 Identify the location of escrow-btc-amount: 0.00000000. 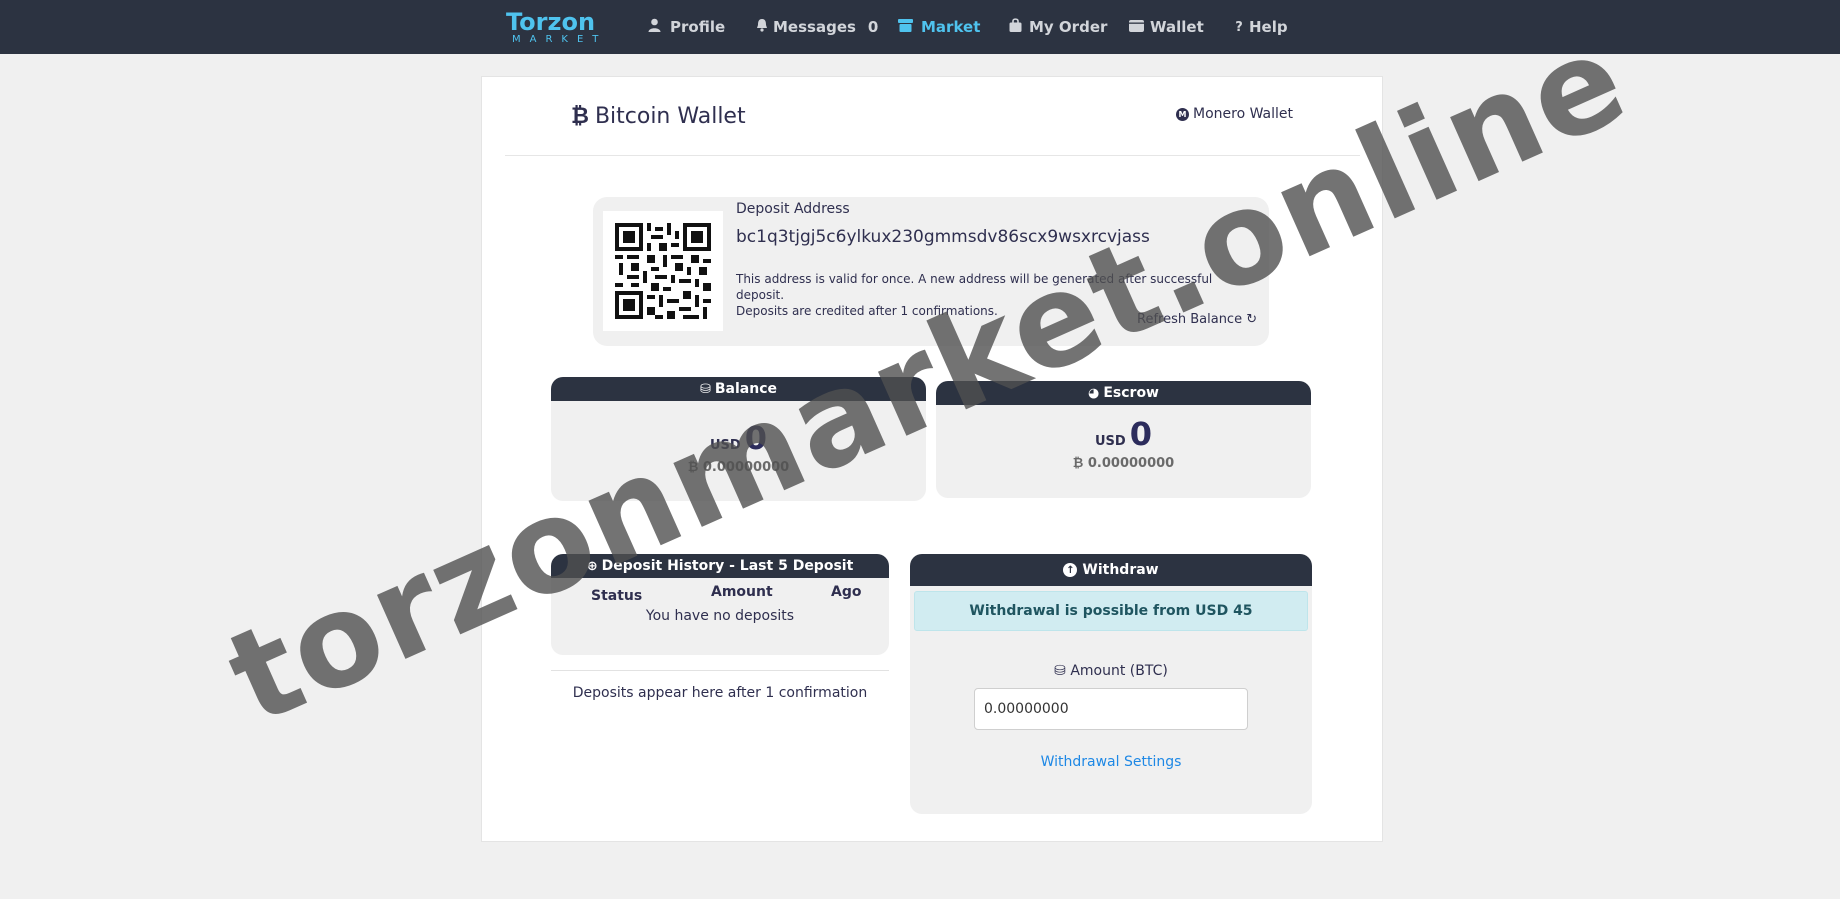
(1131, 463).